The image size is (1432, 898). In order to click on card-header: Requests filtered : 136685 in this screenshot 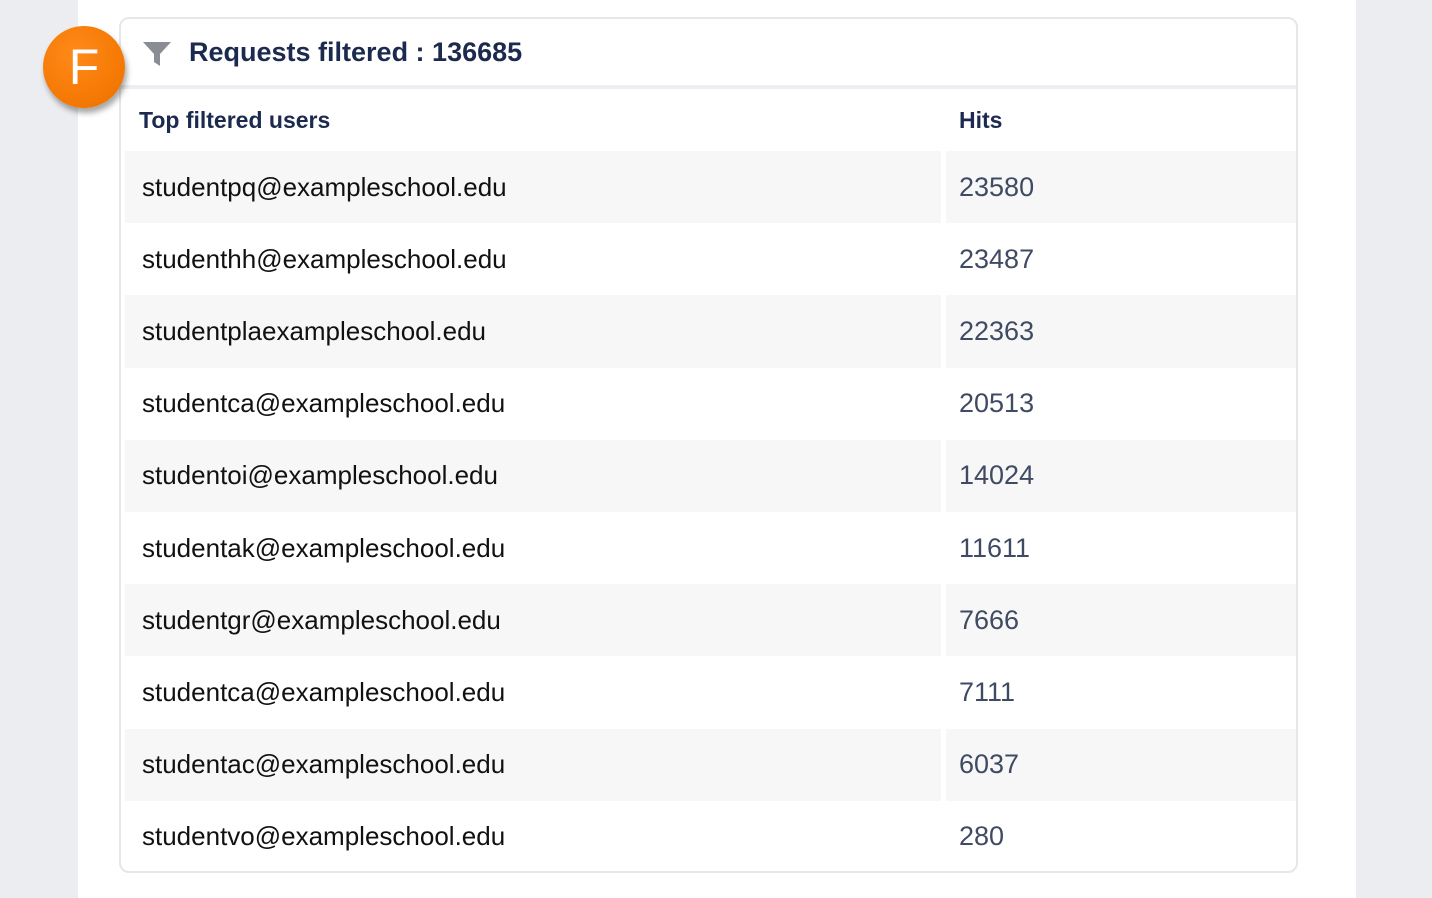, I will do `click(708, 54)`.